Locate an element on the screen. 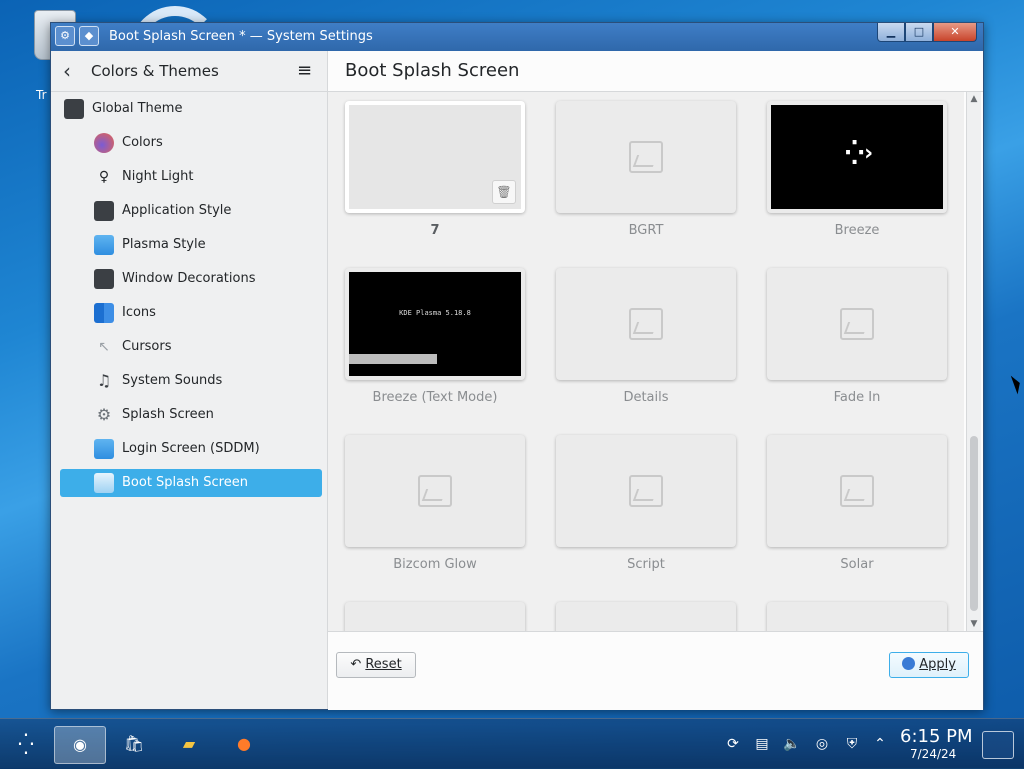 This screenshot has width=1024, height=769. night-light-icon: ♀ is located at coordinates (104, 177).